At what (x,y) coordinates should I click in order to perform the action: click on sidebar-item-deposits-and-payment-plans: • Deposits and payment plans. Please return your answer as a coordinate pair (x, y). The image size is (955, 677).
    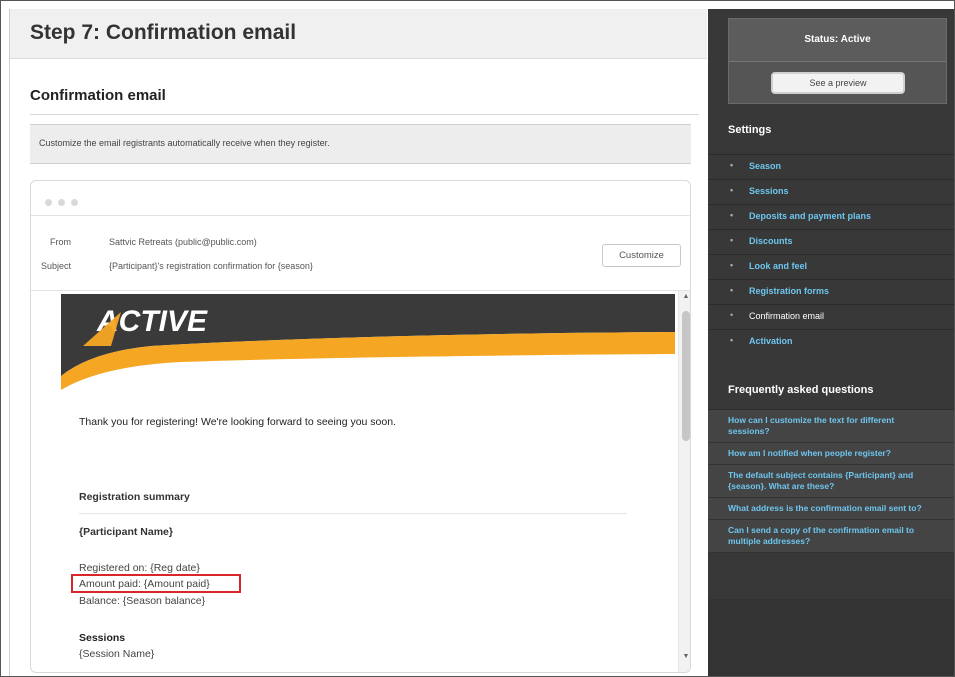
    Looking at the image, I should click on (831, 216).